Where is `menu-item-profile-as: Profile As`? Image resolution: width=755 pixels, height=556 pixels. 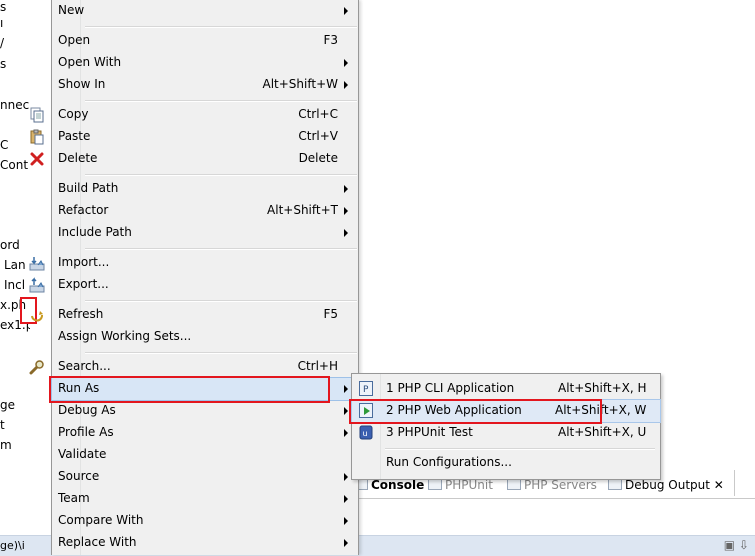
menu-item-profile-as: Profile As is located at coordinates (205, 433).